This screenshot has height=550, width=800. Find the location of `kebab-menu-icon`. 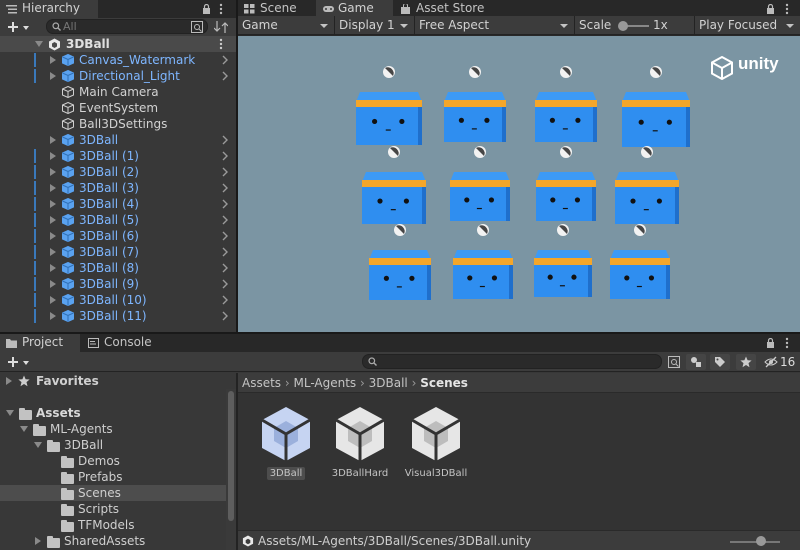

kebab-menu-icon is located at coordinates (221, 9).